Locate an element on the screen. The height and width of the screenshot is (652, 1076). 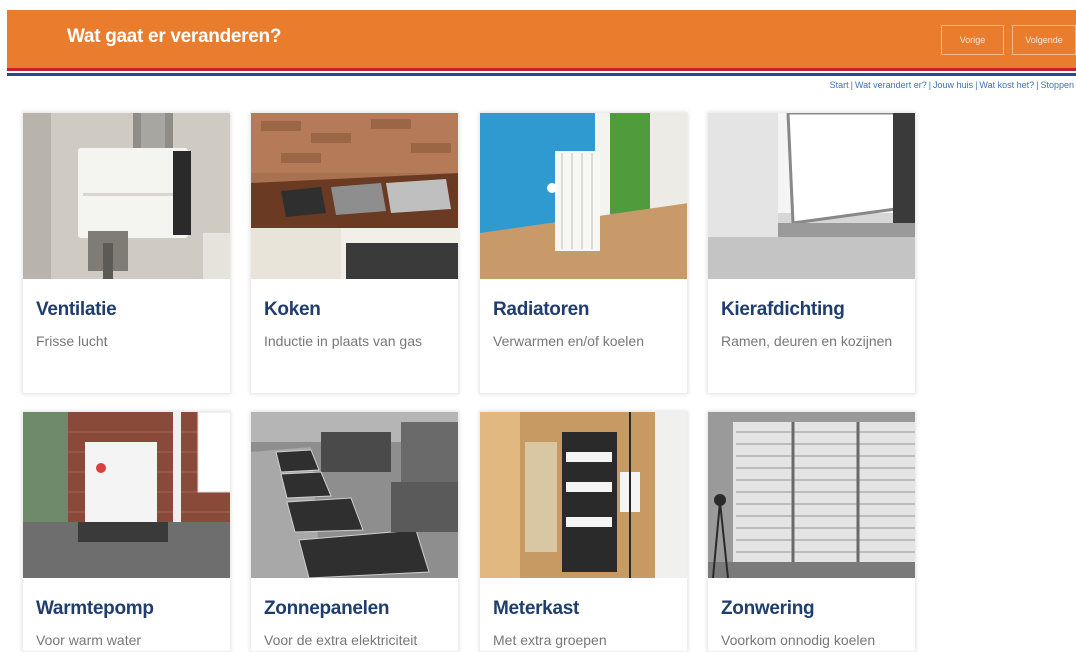
radiator-photo is located at coordinates (583, 196).